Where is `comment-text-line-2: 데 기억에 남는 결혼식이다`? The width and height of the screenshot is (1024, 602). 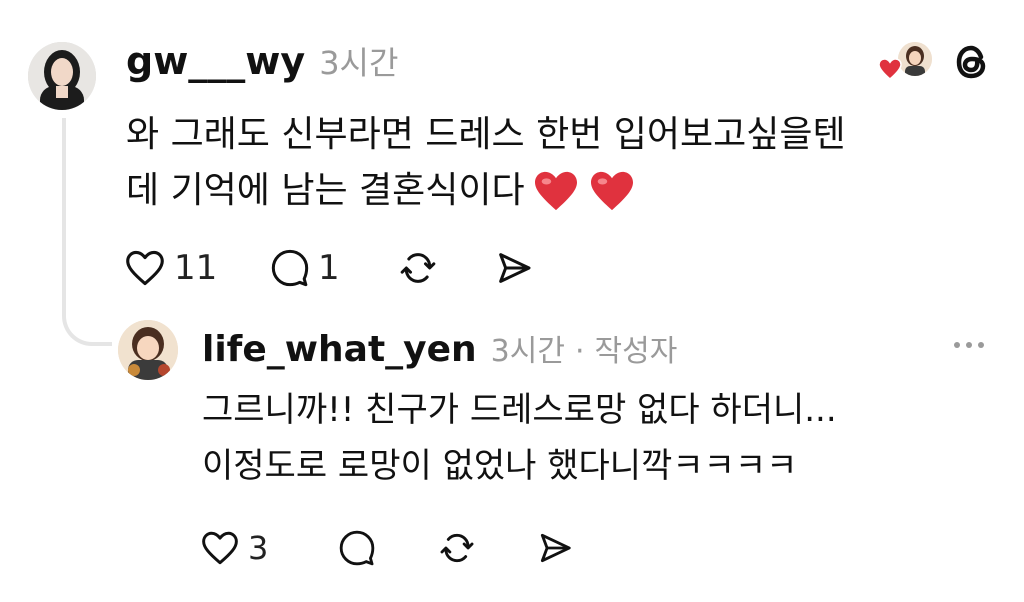 comment-text-line-2: 데 기억에 남는 결혼식이다 is located at coordinates (380, 191).